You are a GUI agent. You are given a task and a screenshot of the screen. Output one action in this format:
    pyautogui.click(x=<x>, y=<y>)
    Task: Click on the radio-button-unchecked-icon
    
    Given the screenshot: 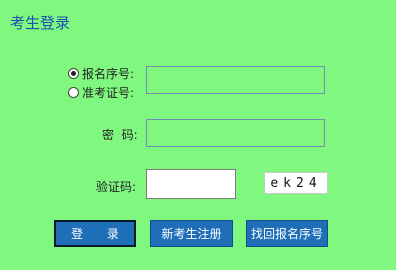 What is the action you would take?
    pyautogui.click(x=73, y=92)
    